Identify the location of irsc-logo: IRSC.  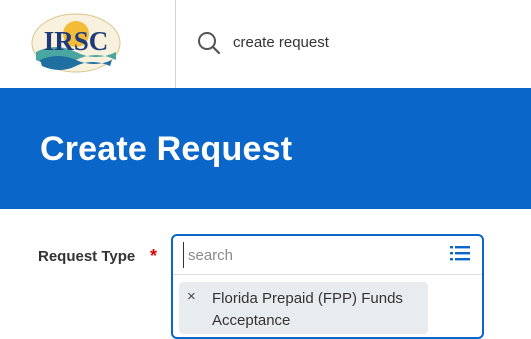
(76, 43).